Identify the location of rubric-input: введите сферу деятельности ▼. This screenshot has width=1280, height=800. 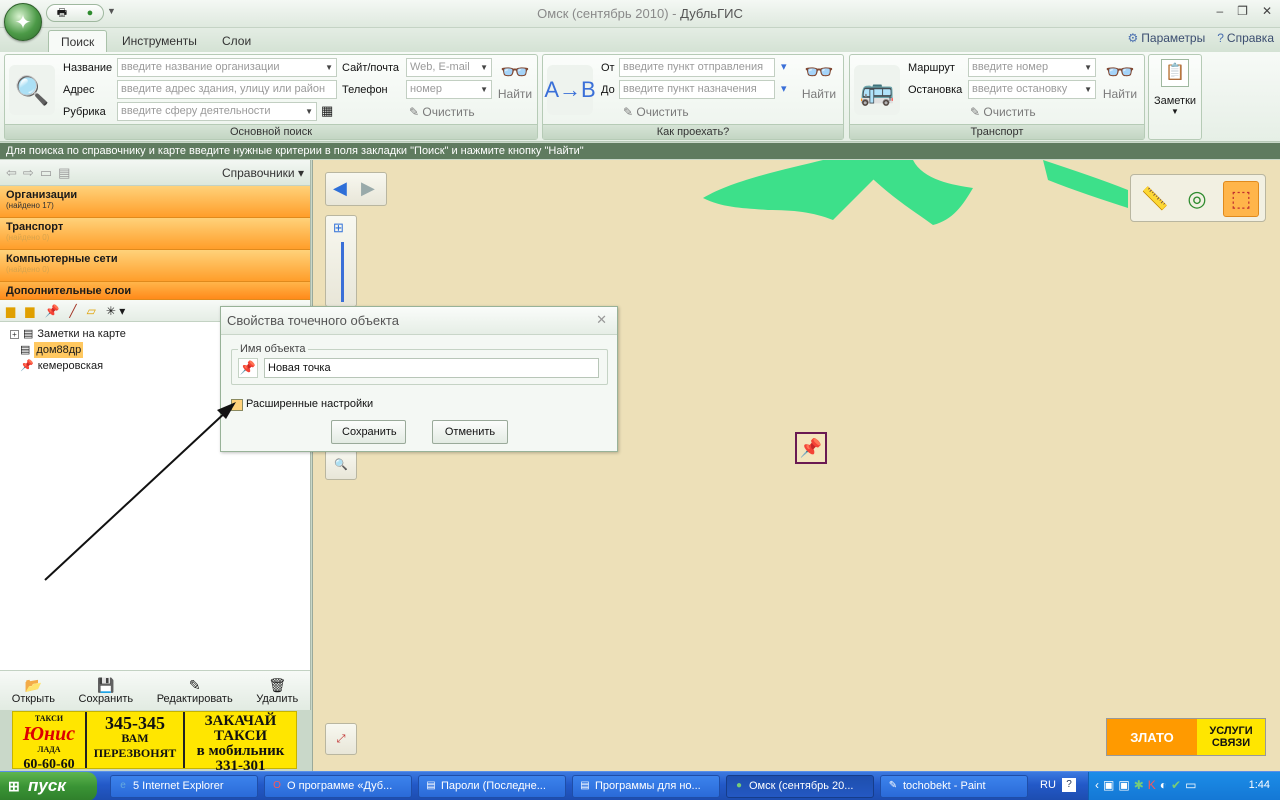
(217, 111).